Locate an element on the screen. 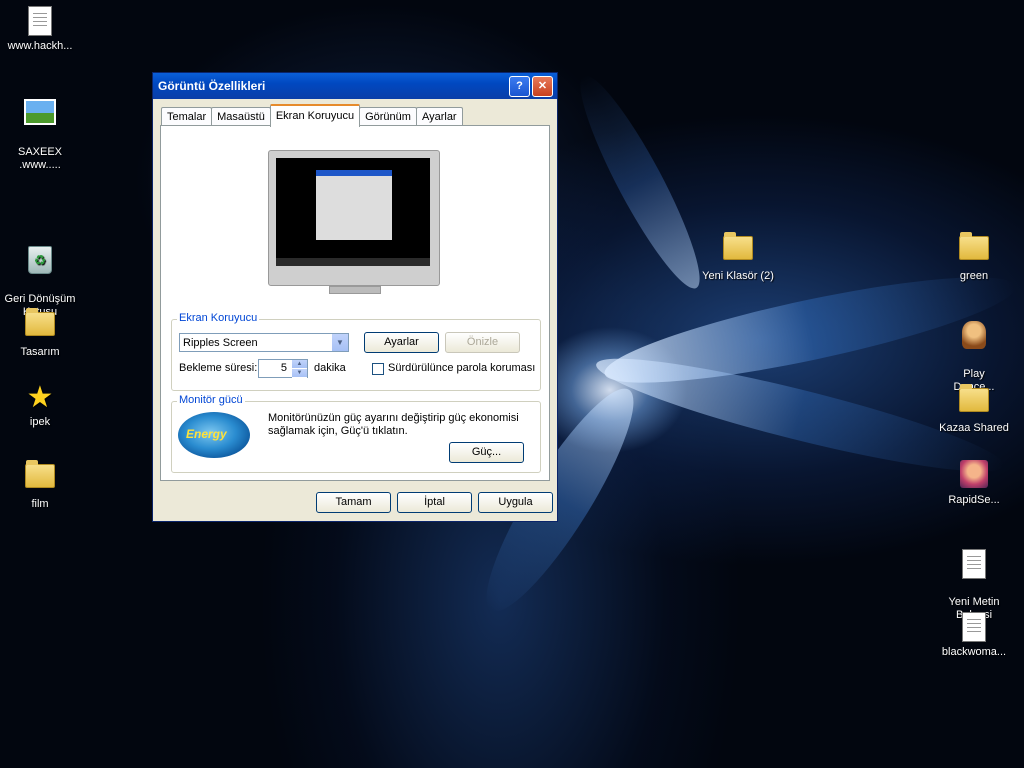 The width and height of the screenshot is (1024, 768). wait-value: 5 is located at coordinates (283, 368).